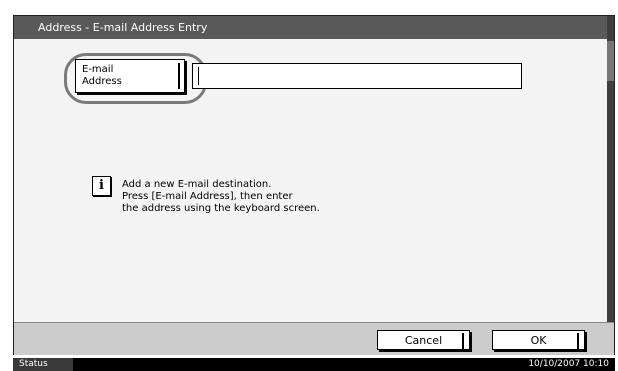  I want to click on cancel-button: Cancel, so click(423, 340).